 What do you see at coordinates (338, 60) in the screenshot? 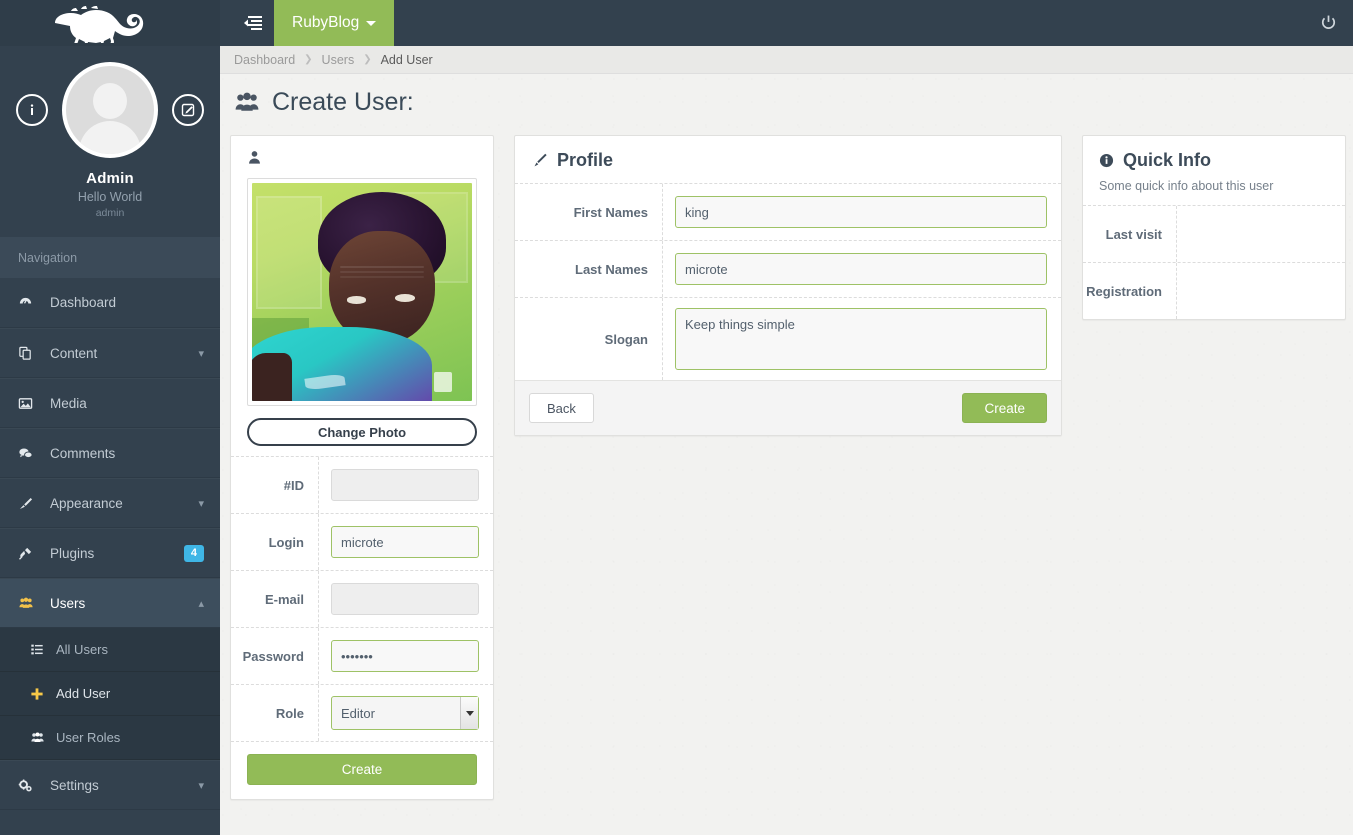
I see `breadcrumb-item-users: Users` at bounding box center [338, 60].